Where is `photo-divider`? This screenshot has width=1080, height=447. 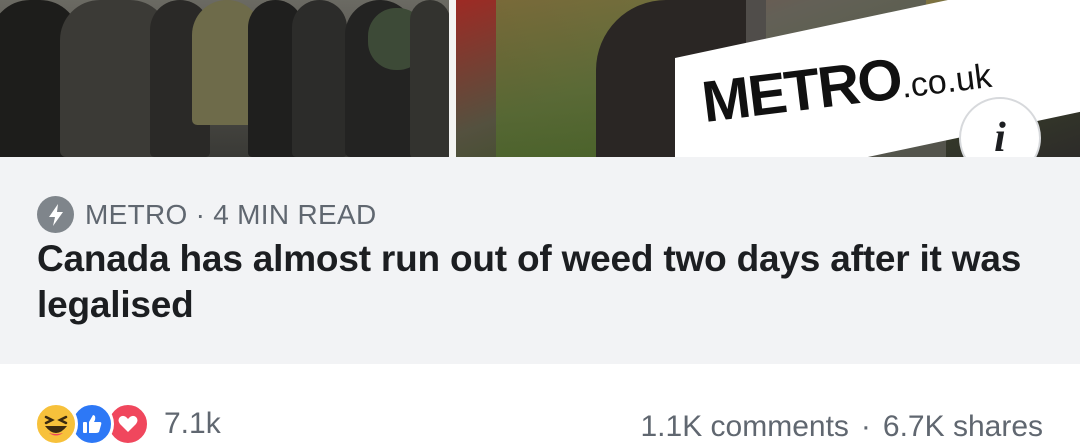 photo-divider is located at coordinates (452, 78).